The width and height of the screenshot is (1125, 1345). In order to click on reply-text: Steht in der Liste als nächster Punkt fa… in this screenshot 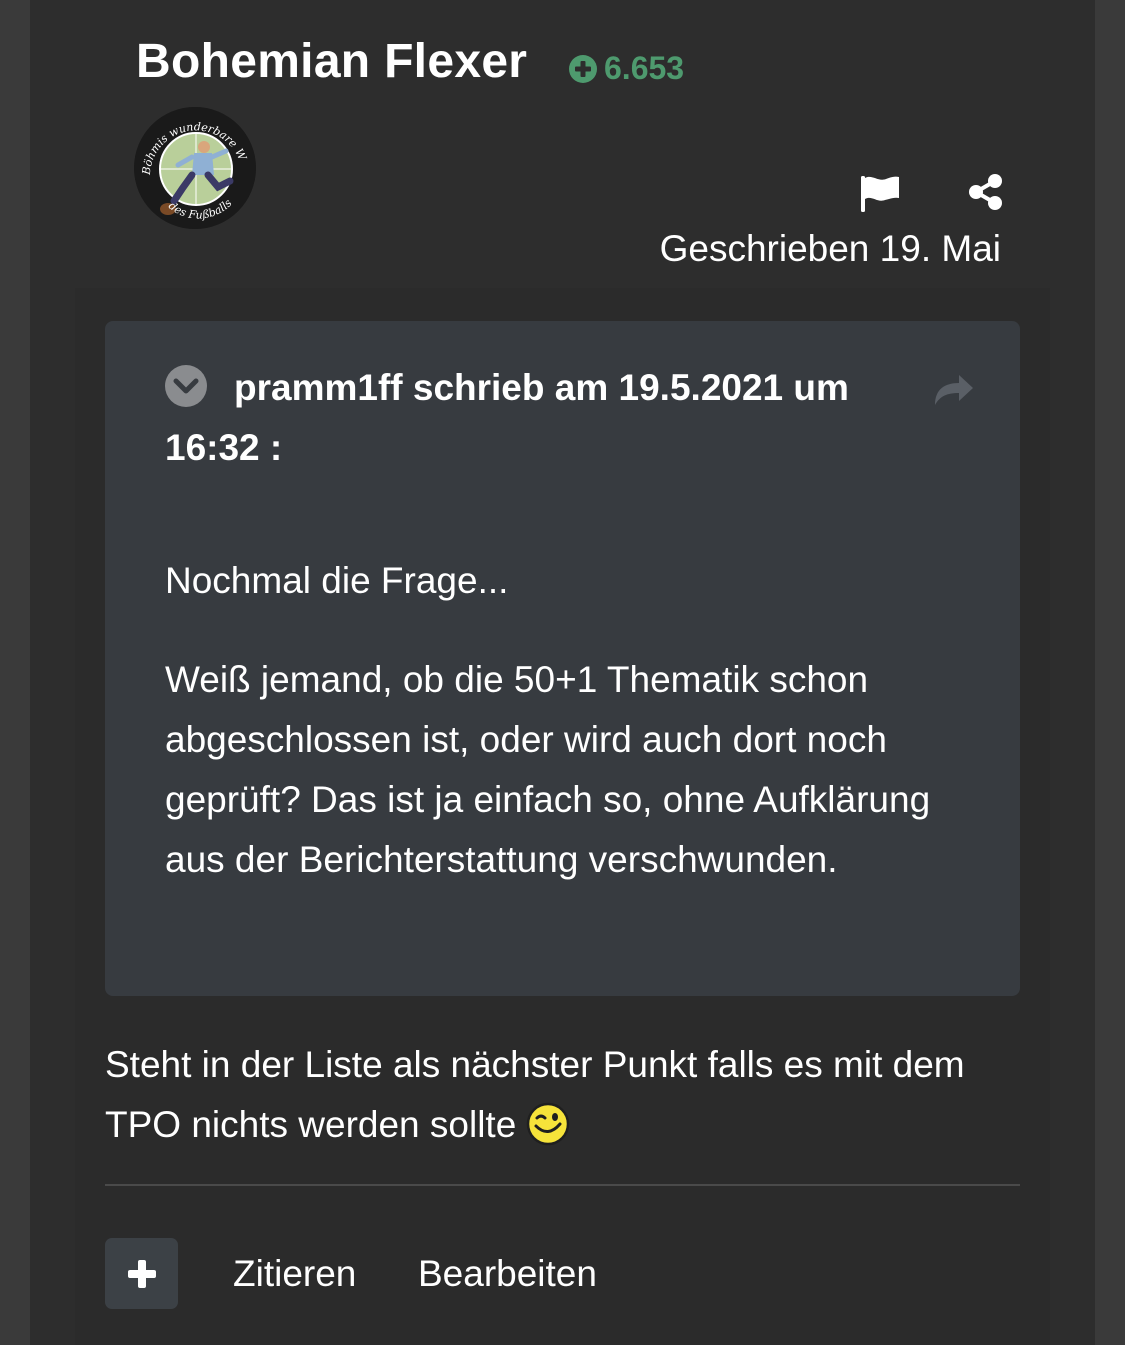, I will do `click(570, 1095)`.